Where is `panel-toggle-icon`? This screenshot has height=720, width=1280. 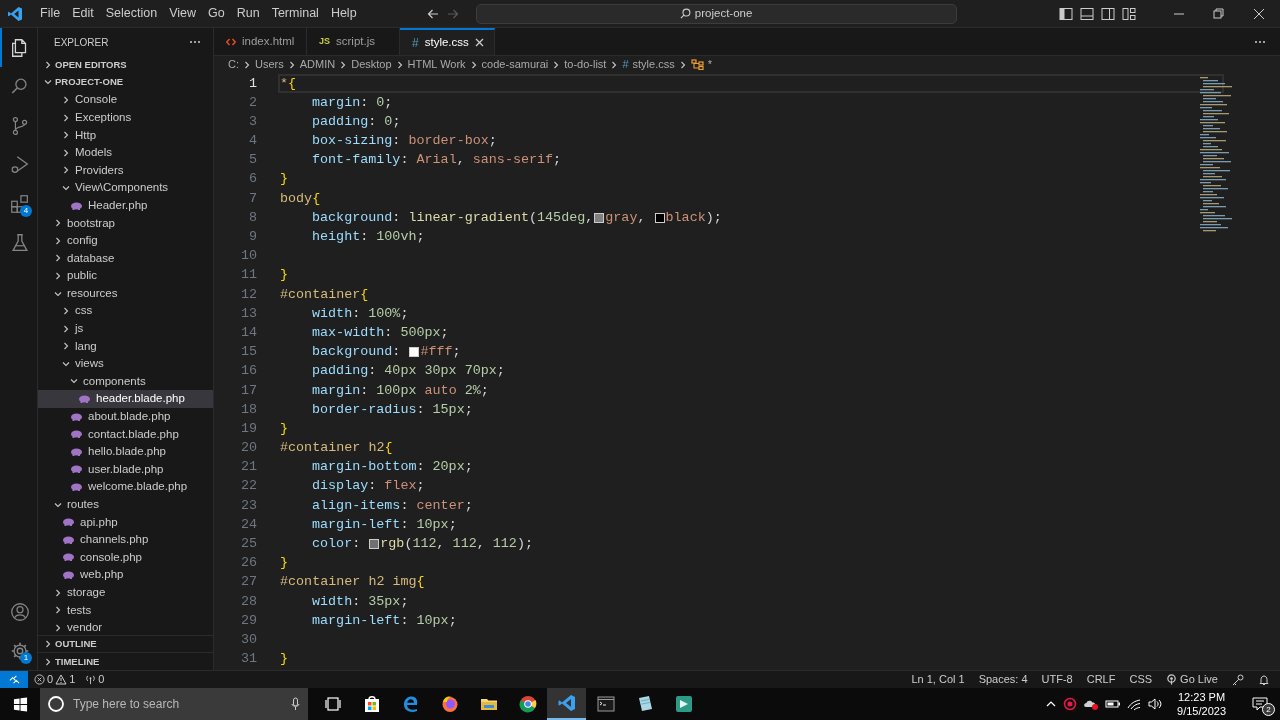 panel-toggle-icon is located at coordinates (1087, 13).